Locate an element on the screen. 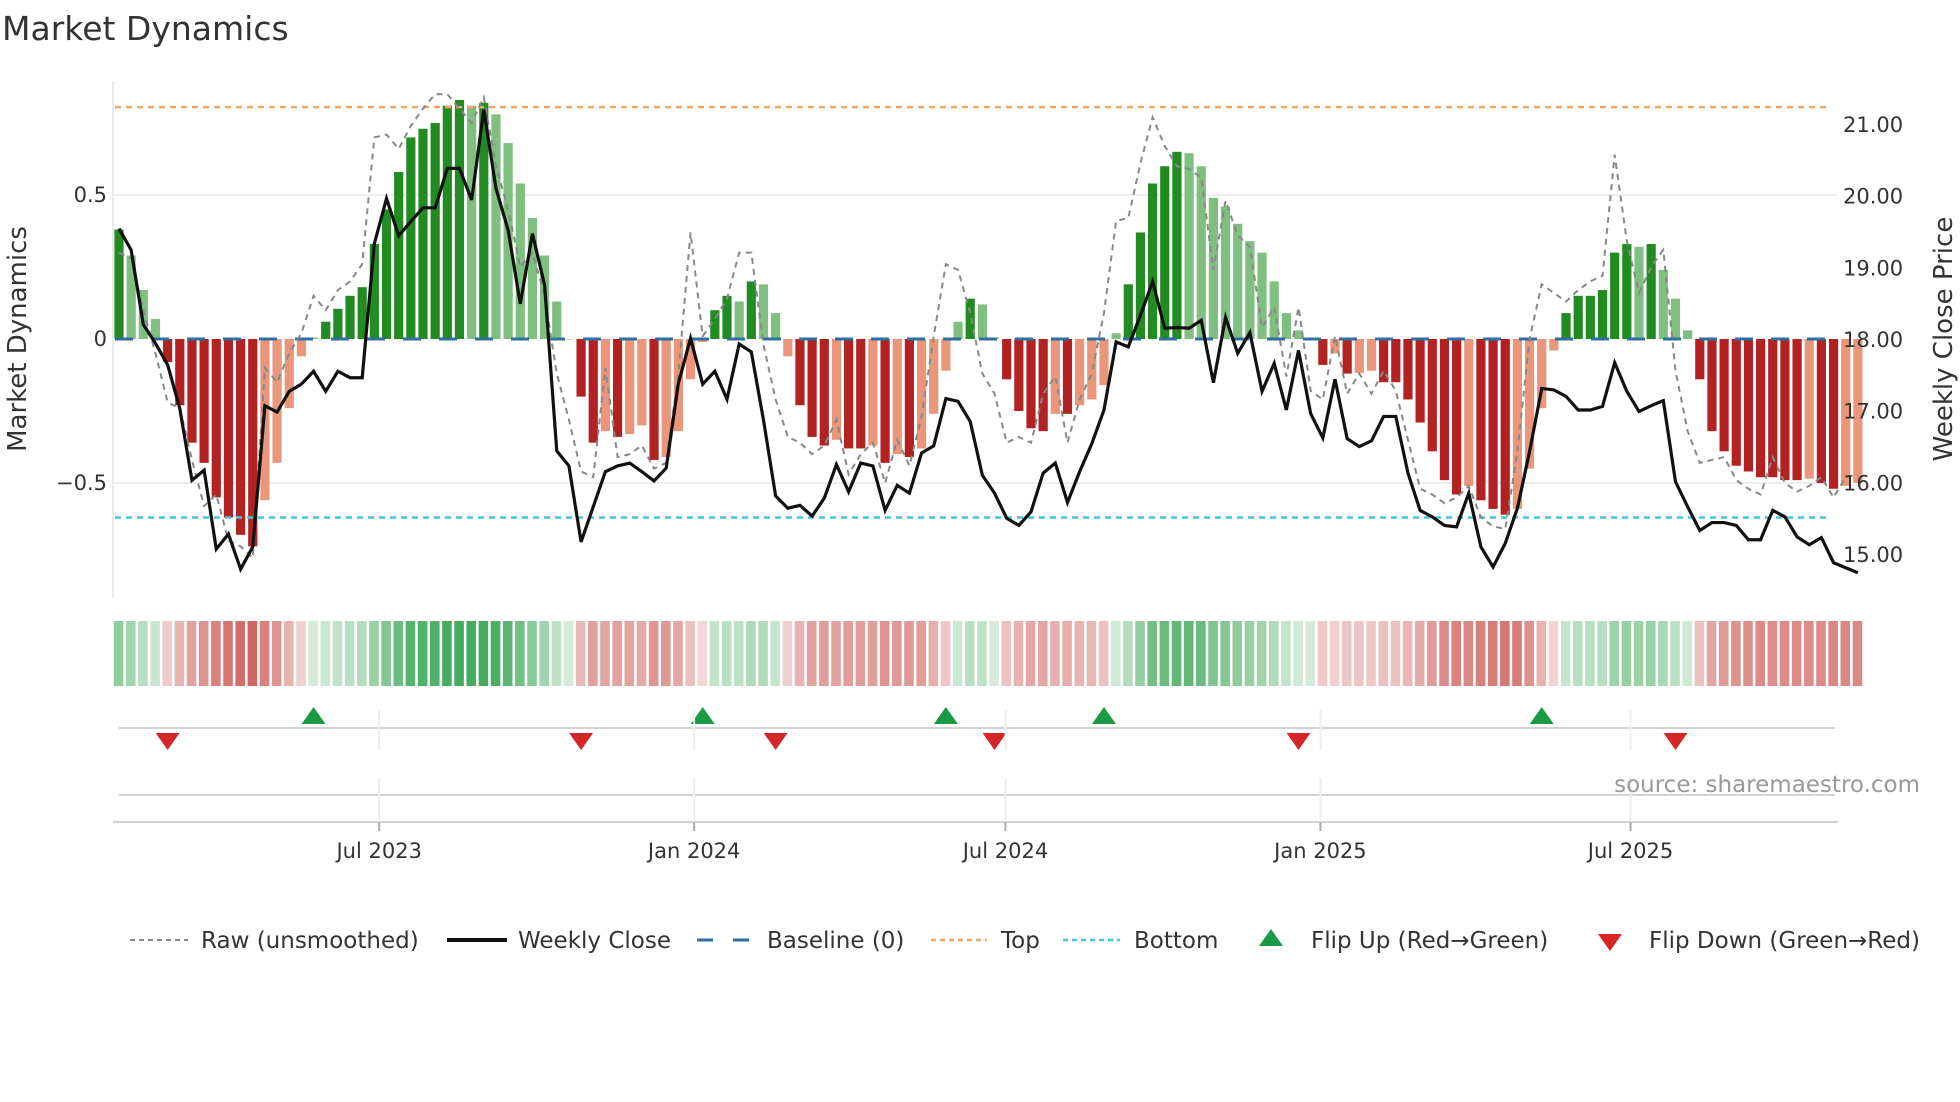 The width and height of the screenshot is (1960, 1102). legend-item-bottom: Bottom is located at coordinates (1140, 941).